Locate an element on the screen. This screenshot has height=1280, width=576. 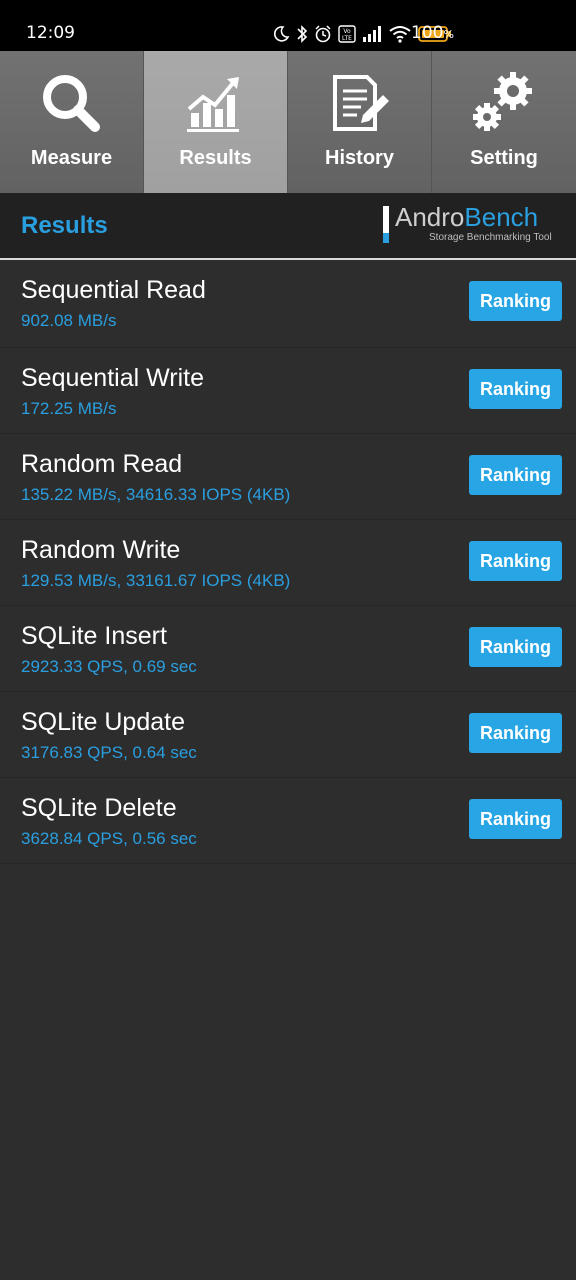
tab-label: History is located at coordinates (359, 158).